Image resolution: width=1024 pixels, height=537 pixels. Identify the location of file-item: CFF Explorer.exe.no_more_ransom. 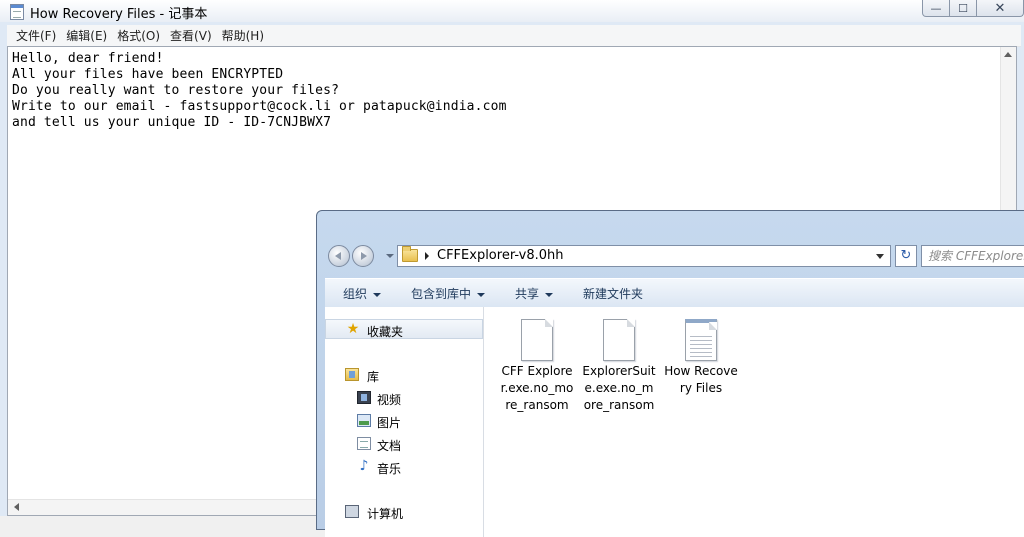
(537, 366).